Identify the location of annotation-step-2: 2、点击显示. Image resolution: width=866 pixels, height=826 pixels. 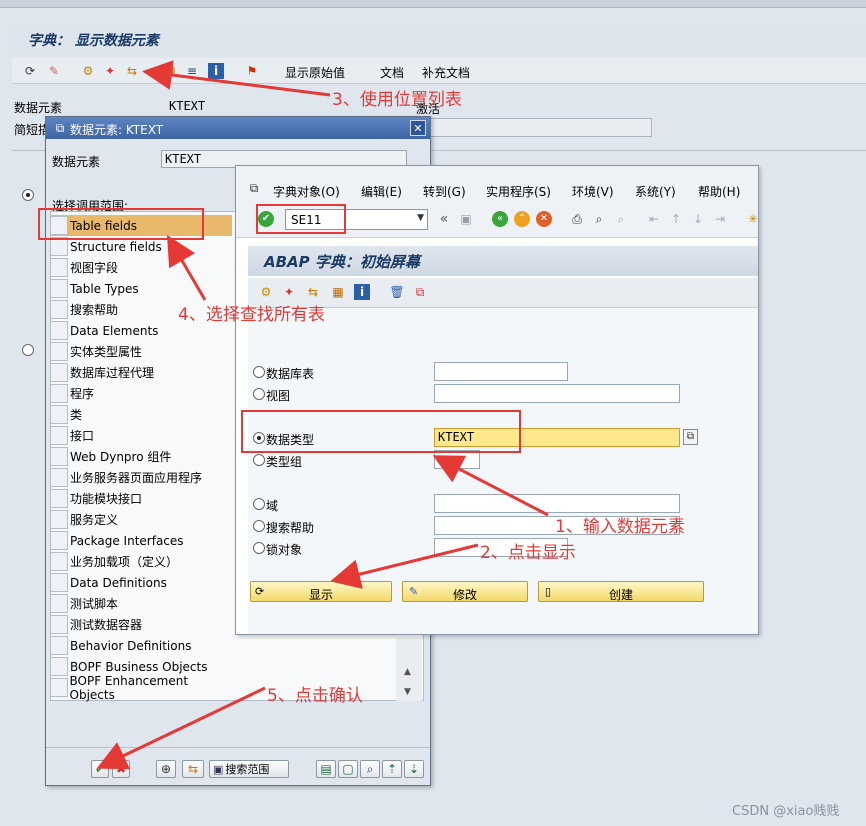
(528, 553).